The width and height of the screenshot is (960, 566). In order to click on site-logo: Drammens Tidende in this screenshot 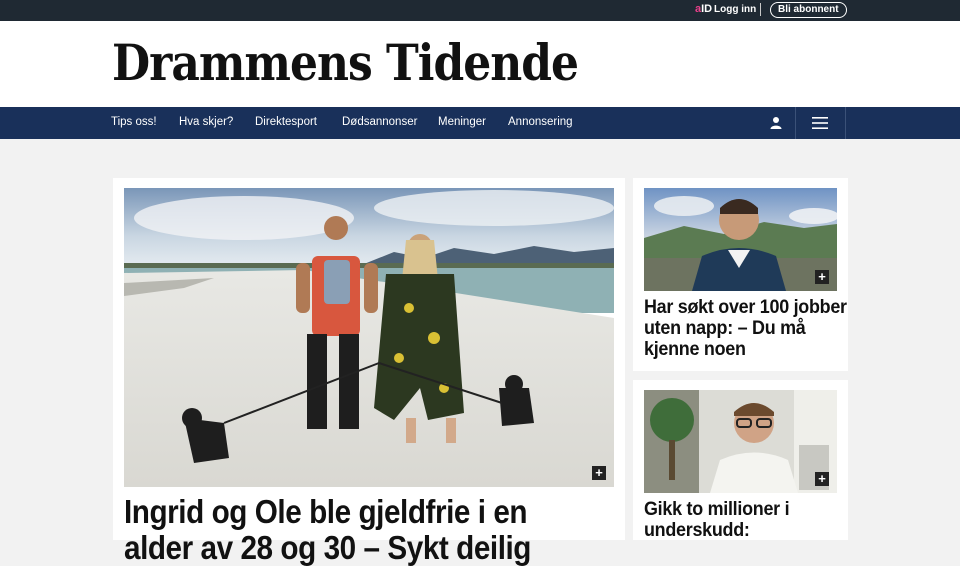, I will do `click(345, 63)`.